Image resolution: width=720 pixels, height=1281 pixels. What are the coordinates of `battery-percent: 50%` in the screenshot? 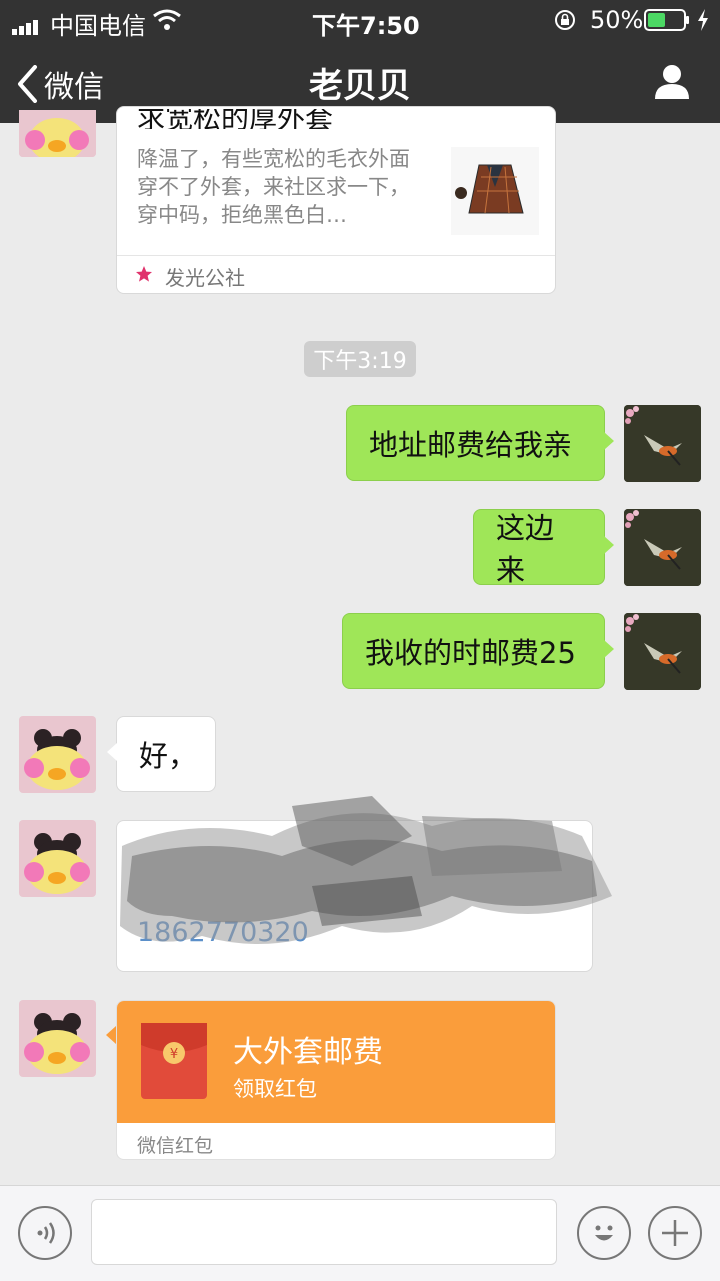 It's located at (617, 20).